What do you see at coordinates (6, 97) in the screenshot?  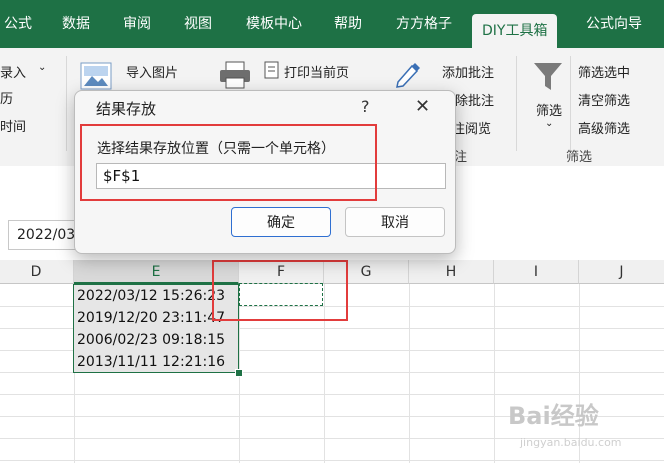 I see `ribbon-history-label: 历` at bounding box center [6, 97].